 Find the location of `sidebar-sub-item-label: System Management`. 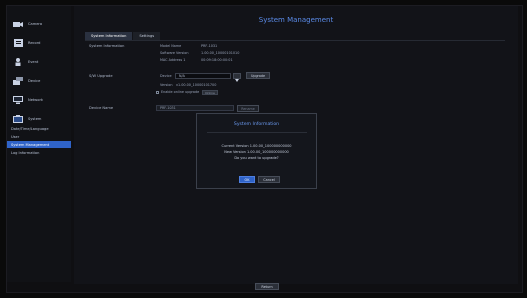

sidebar-sub-item-label: System Management is located at coordinates (30, 144).